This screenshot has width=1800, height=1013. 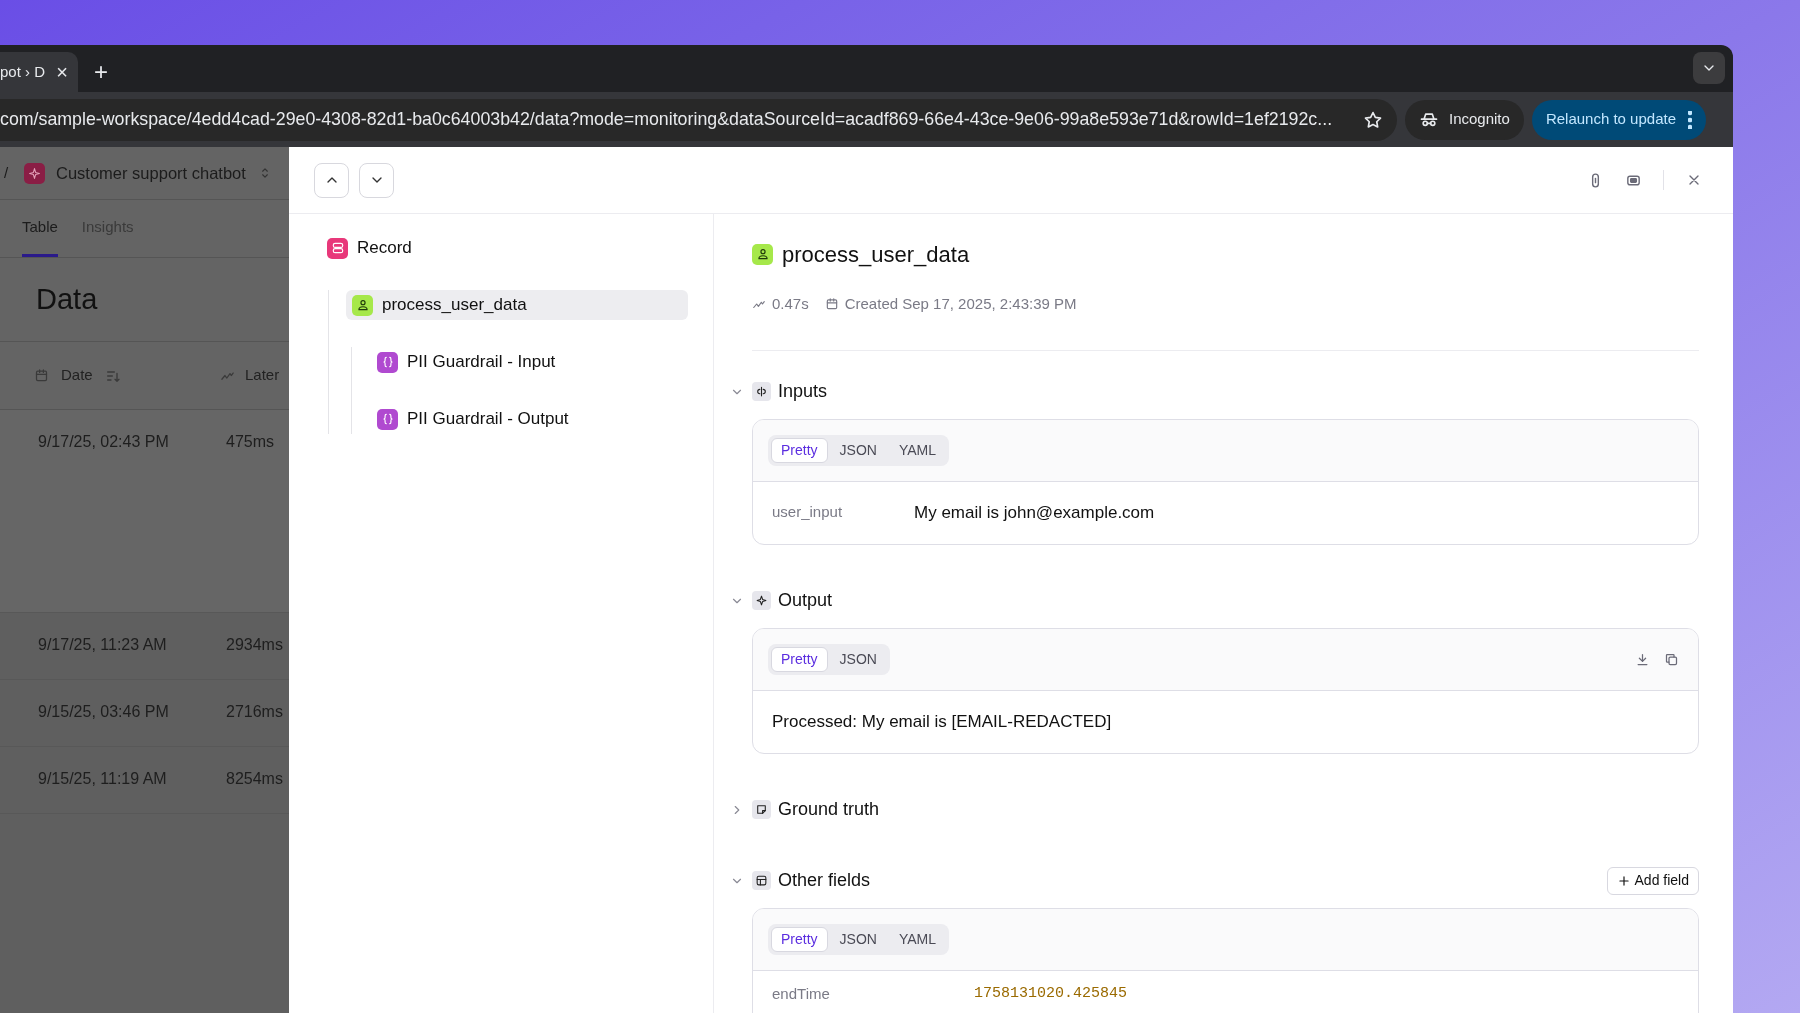 I want to click on tree-item-label: PII Guardrail - Output, so click(x=488, y=419).